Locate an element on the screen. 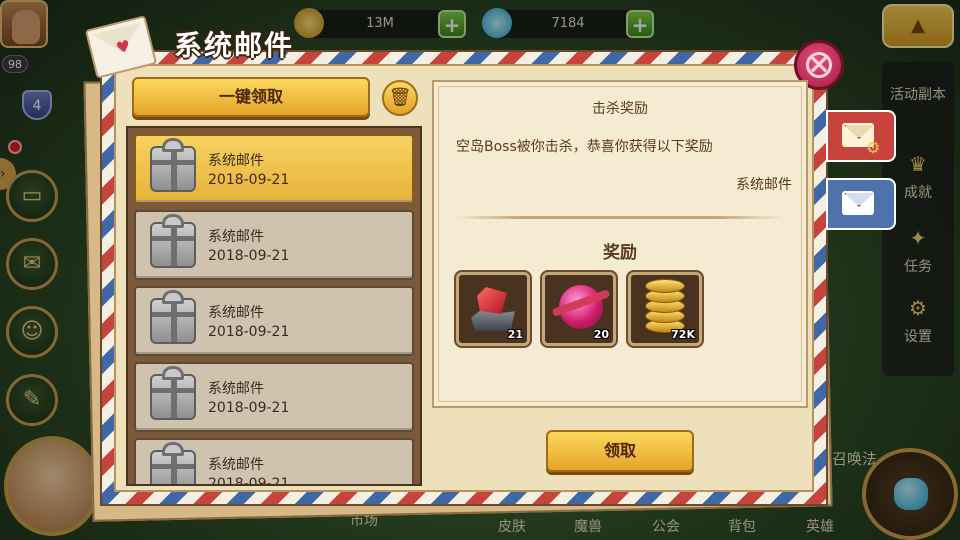  gear-icon: ⚙ is located at coordinates (873, 147).